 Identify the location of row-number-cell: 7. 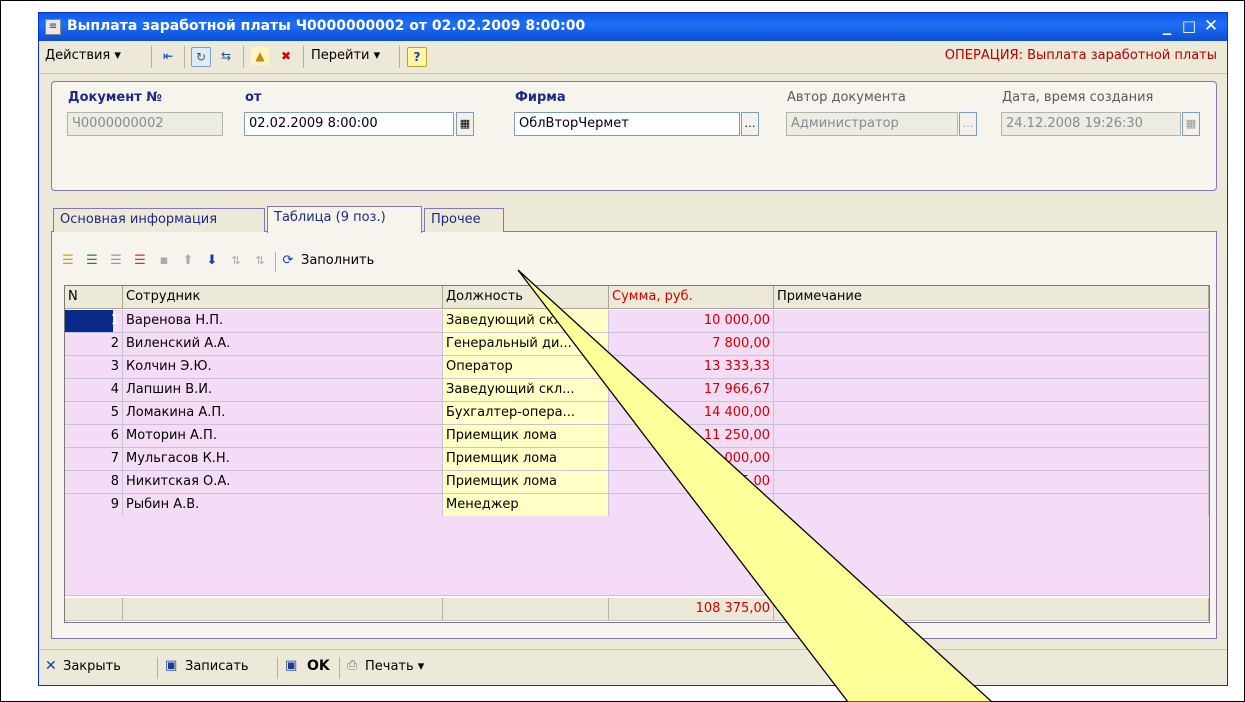
(94, 459).